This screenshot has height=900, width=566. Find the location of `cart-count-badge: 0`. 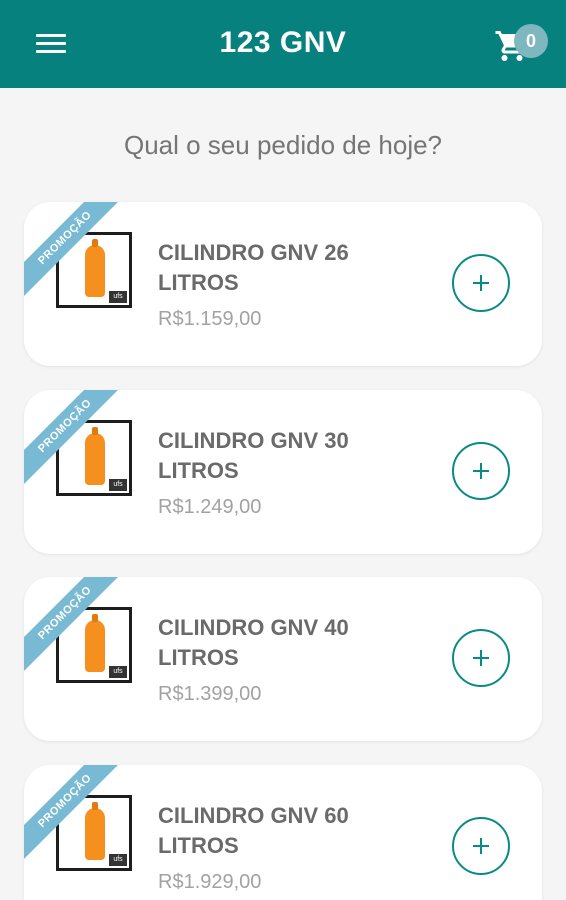

cart-count-badge: 0 is located at coordinates (531, 41).